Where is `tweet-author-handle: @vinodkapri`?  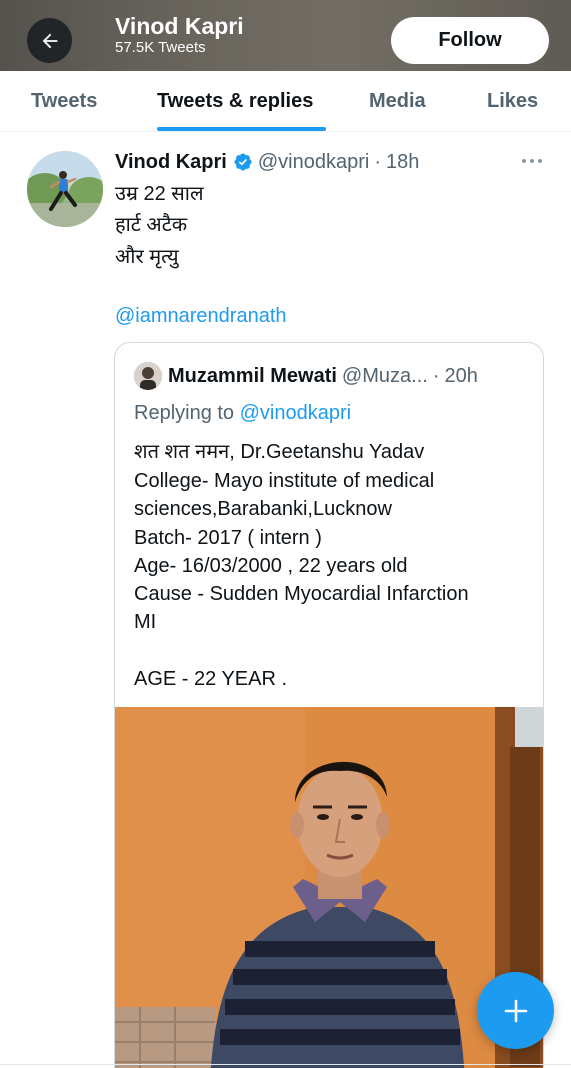 tweet-author-handle: @vinodkapri is located at coordinates (313, 162).